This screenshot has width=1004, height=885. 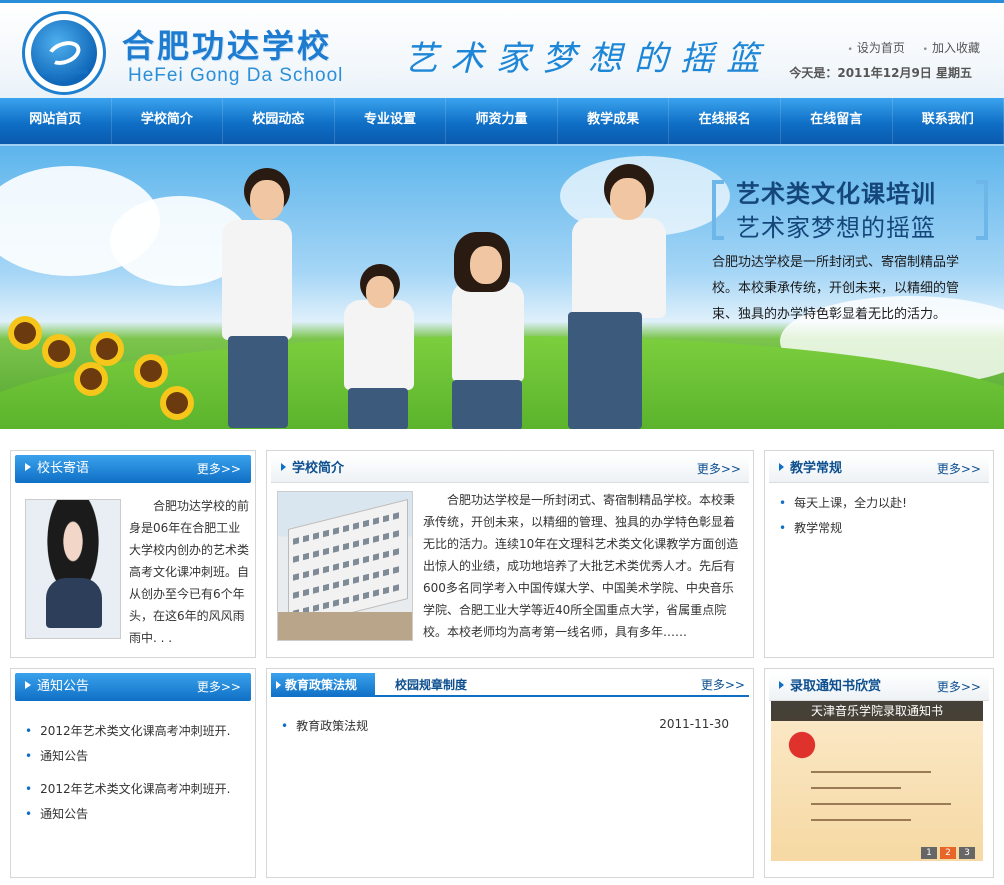 What do you see at coordinates (57, 687) in the screenshot?
I see `panel-title: 通知公告` at bounding box center [57, 687].